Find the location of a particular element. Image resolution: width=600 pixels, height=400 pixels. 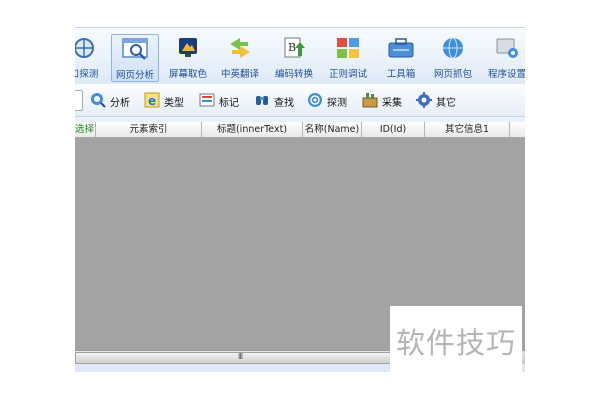

analyze-label: 分析 is located at coordinates (120, 103).